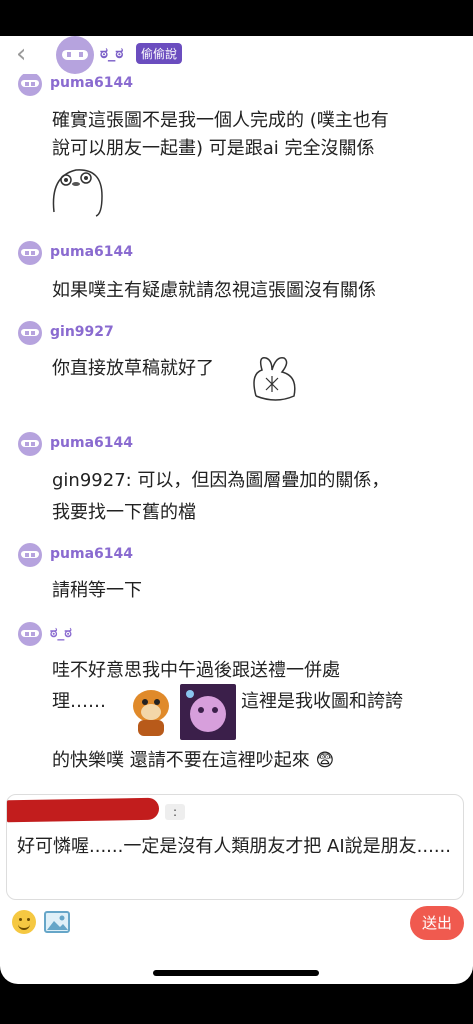 The height and width of the screenshot is (1024, 473). Describe the element at coordinates (111, 53) in the screenshot. I see `header-username: ಠ_ಠ` at that location.